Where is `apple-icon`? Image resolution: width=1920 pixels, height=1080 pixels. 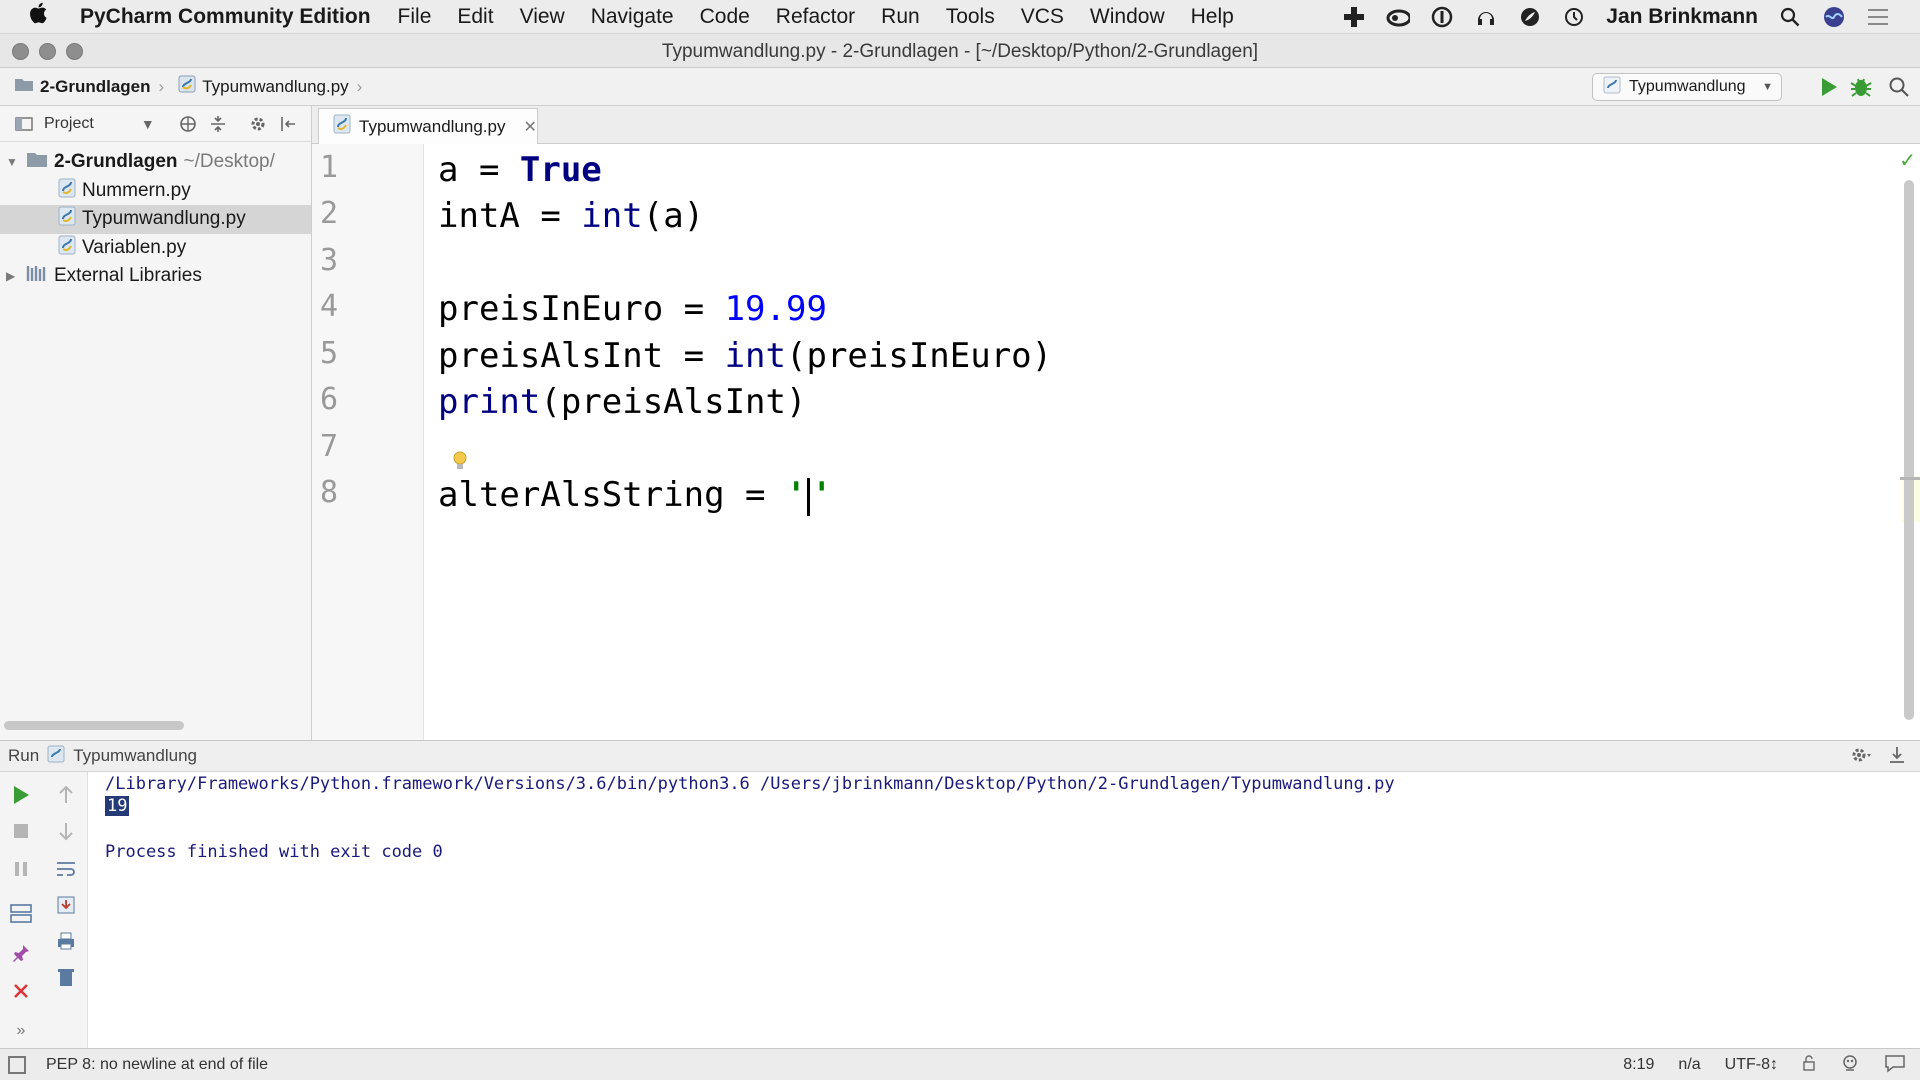
apple-icon is located at coordinates (48, 16).